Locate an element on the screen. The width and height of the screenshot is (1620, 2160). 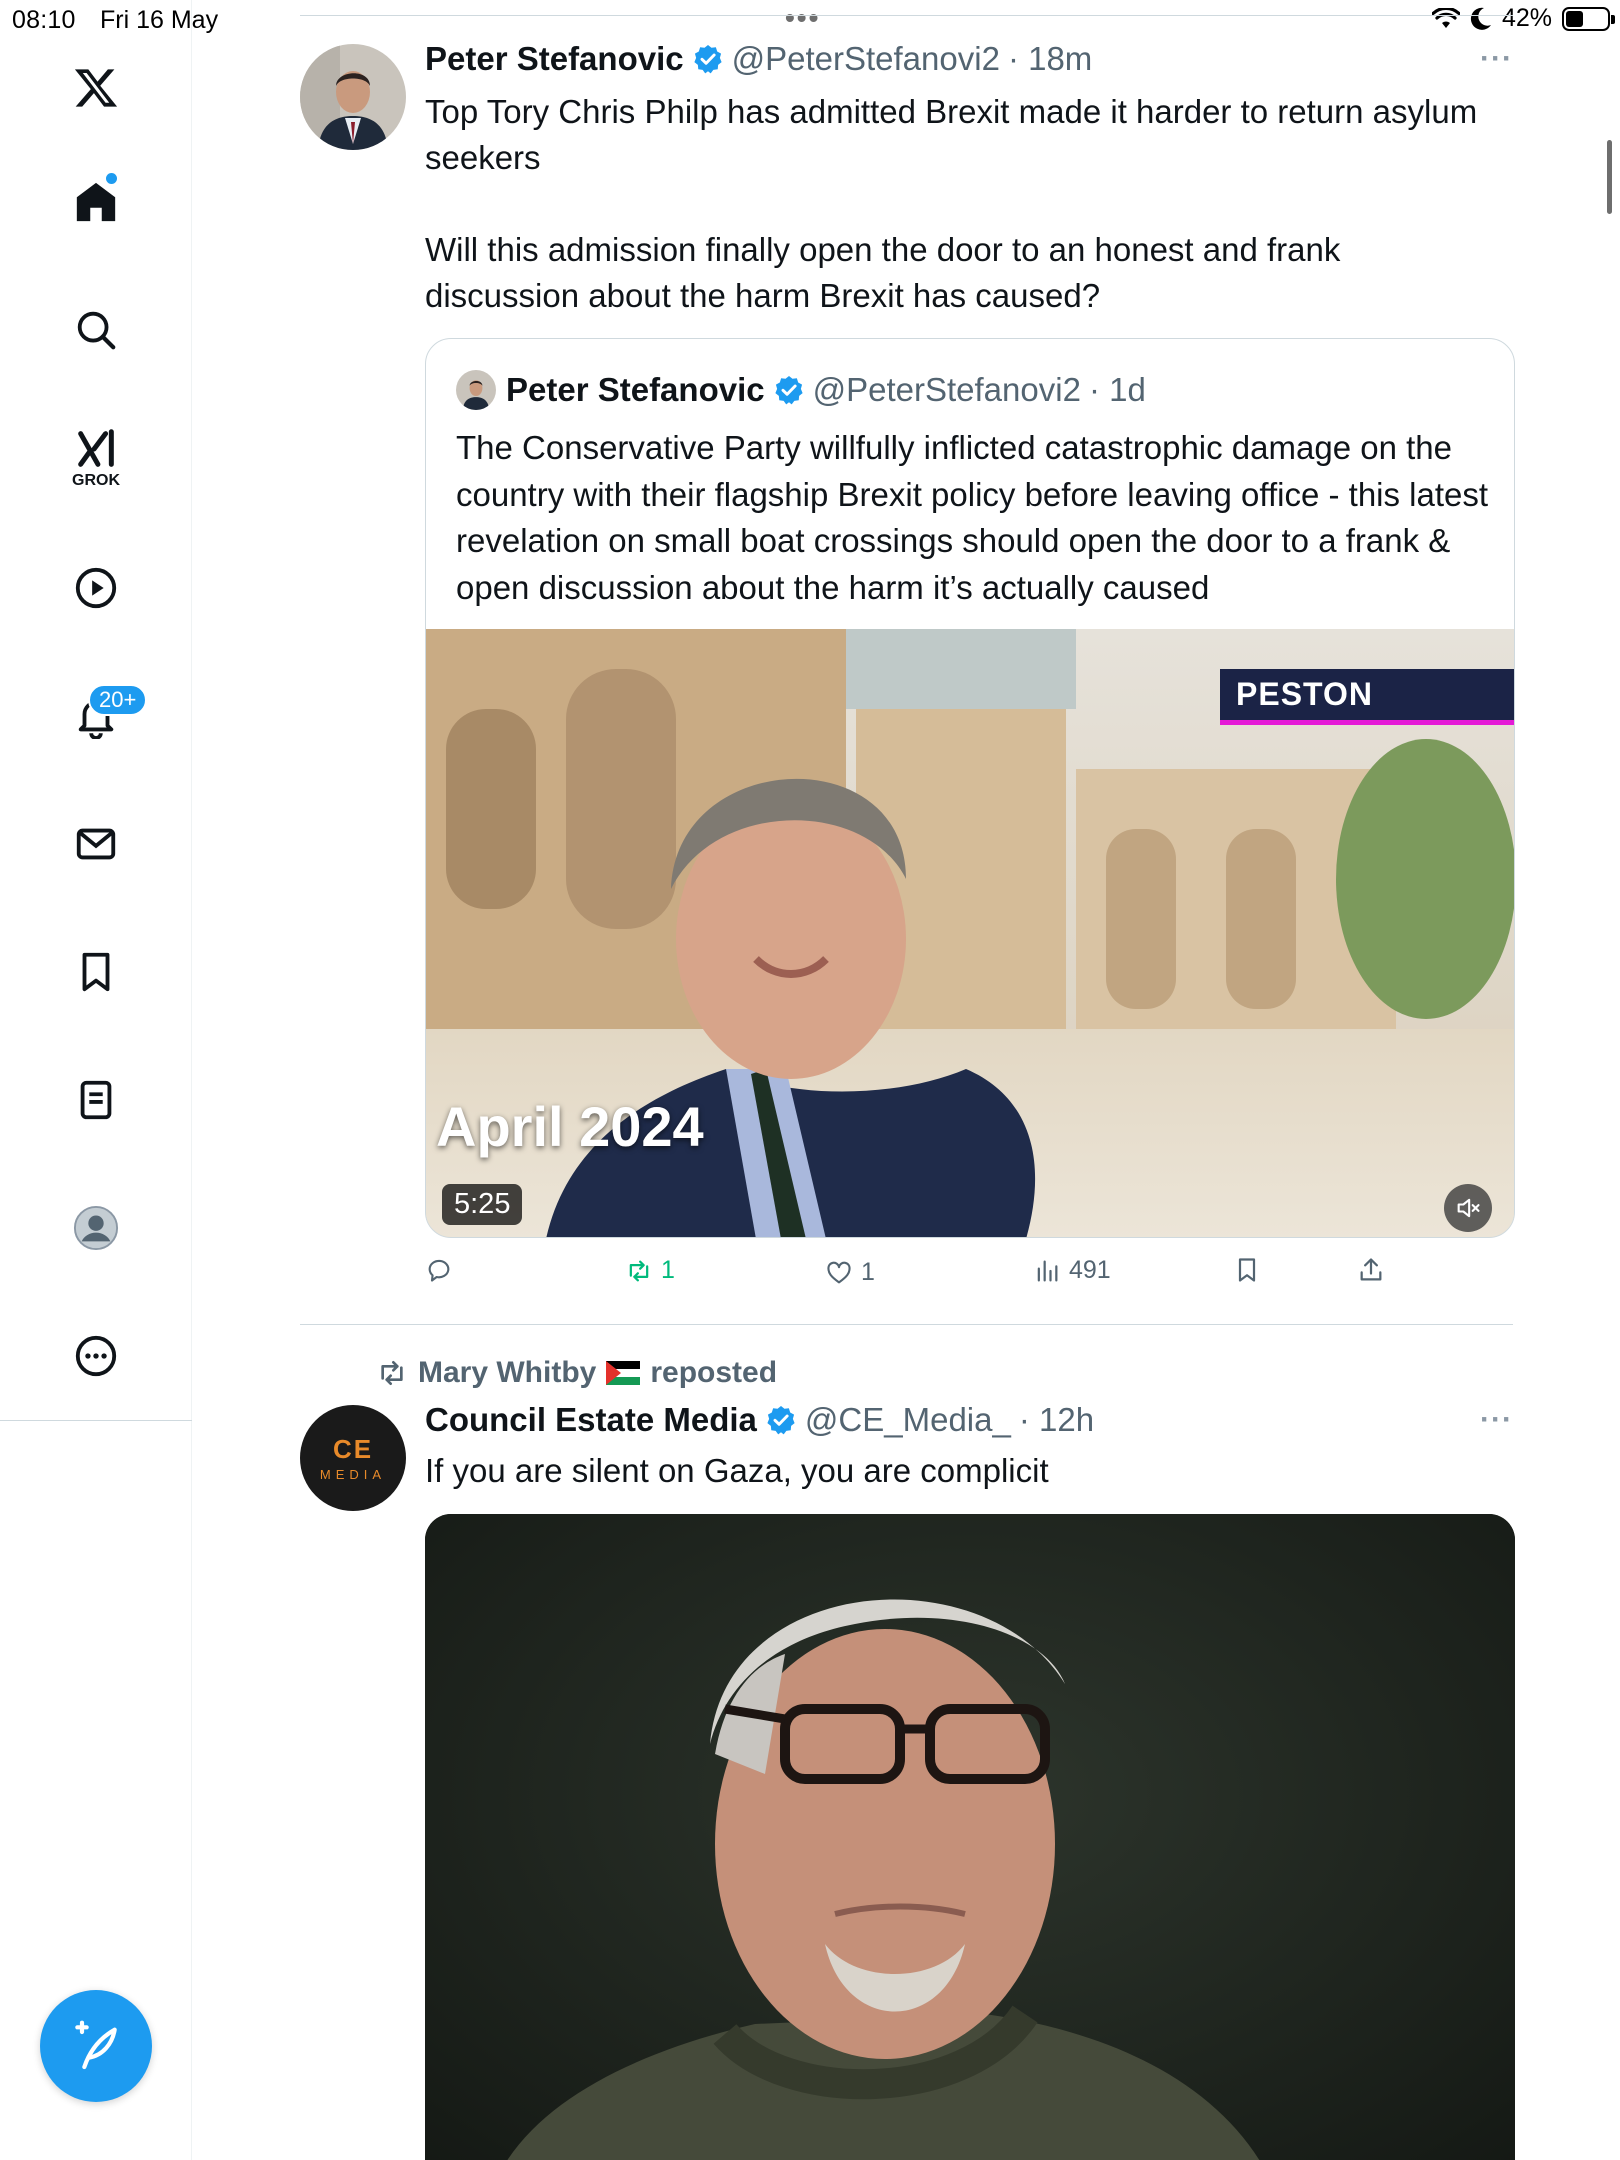
compose-feather-icon is located at coordinates (96, 2045).